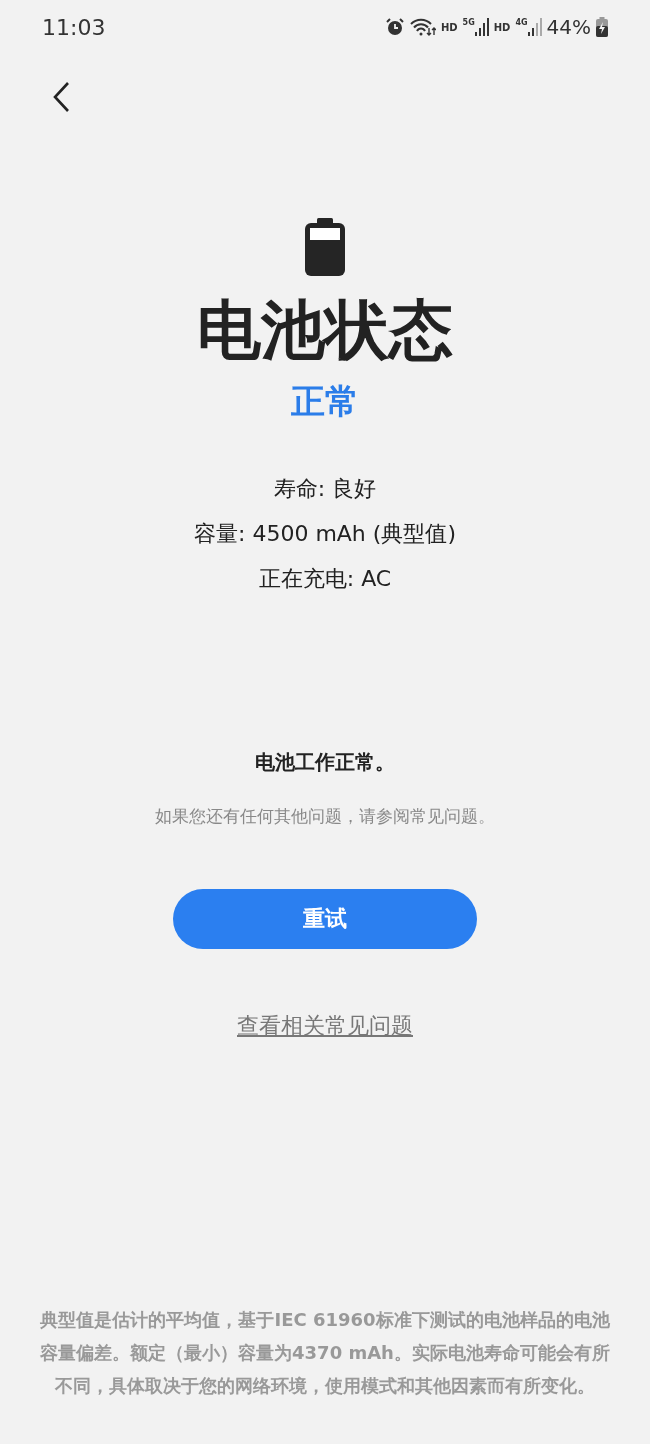 The width and height of the screenshot is (650, 1444). Describe the element at coordinates (325, 1026) in the screenshot. I see `faq-link: 查看相关常见问题` at that location.